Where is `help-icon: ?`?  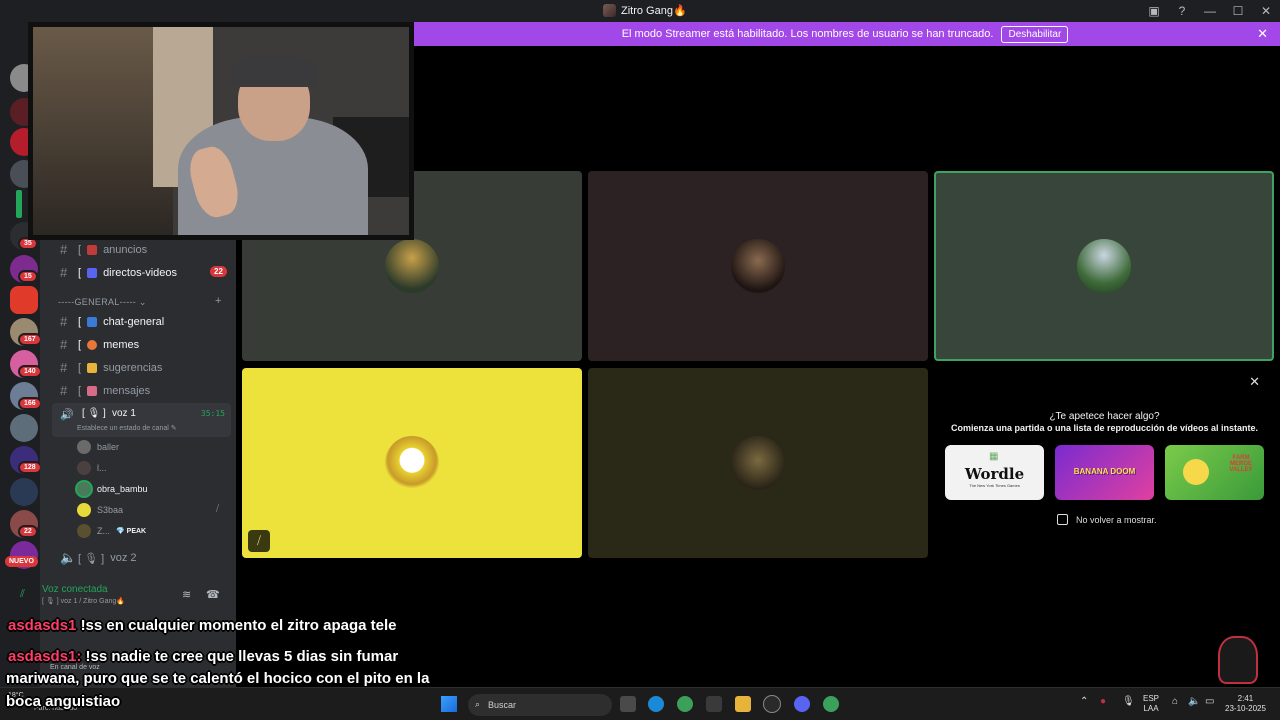 help-icon: ? is located at coordinates (1182, 11).